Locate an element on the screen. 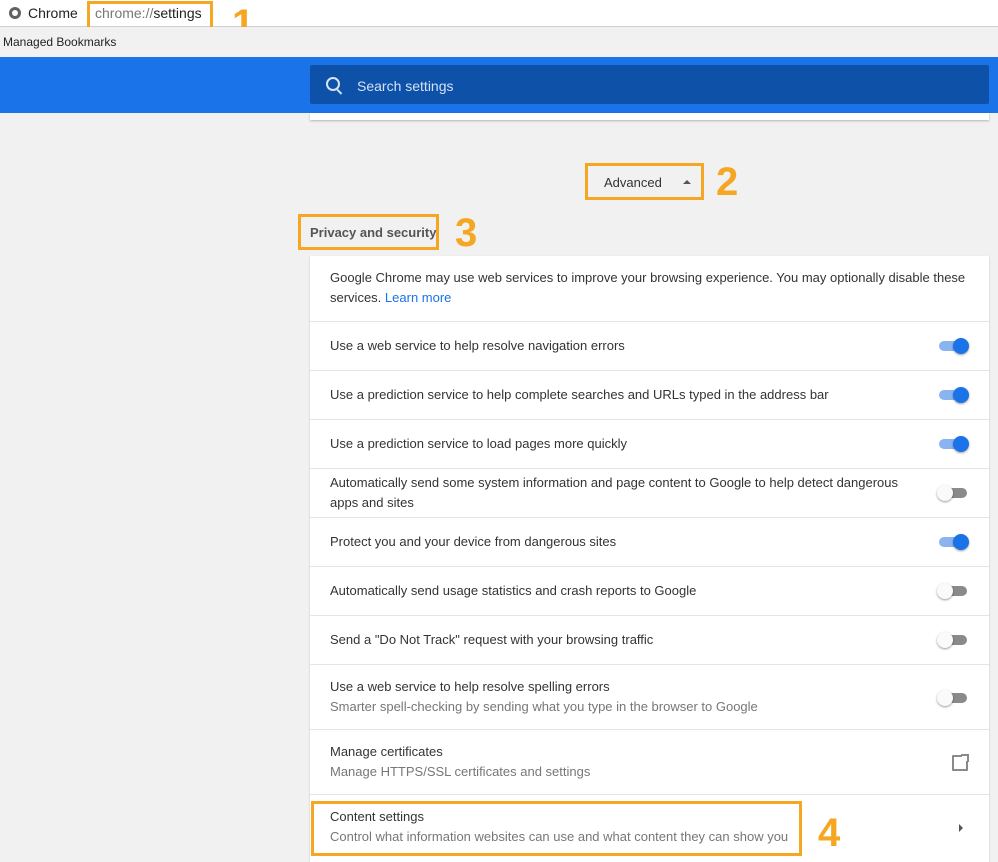  search-input is located at coordinates (657, 85).